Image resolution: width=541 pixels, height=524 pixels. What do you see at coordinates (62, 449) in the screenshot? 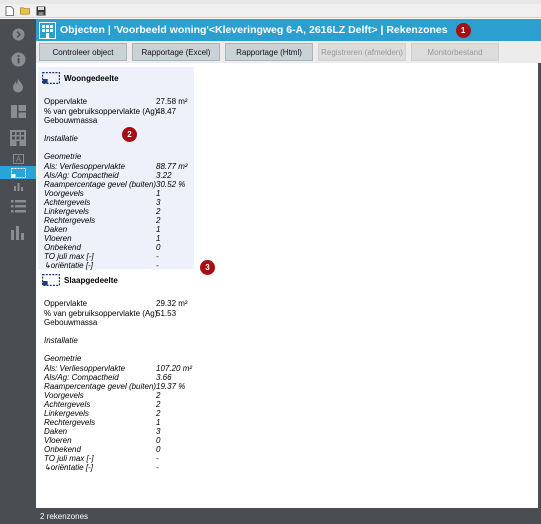
I see `row-label: Onbekend` at bounding box center [62, 449].